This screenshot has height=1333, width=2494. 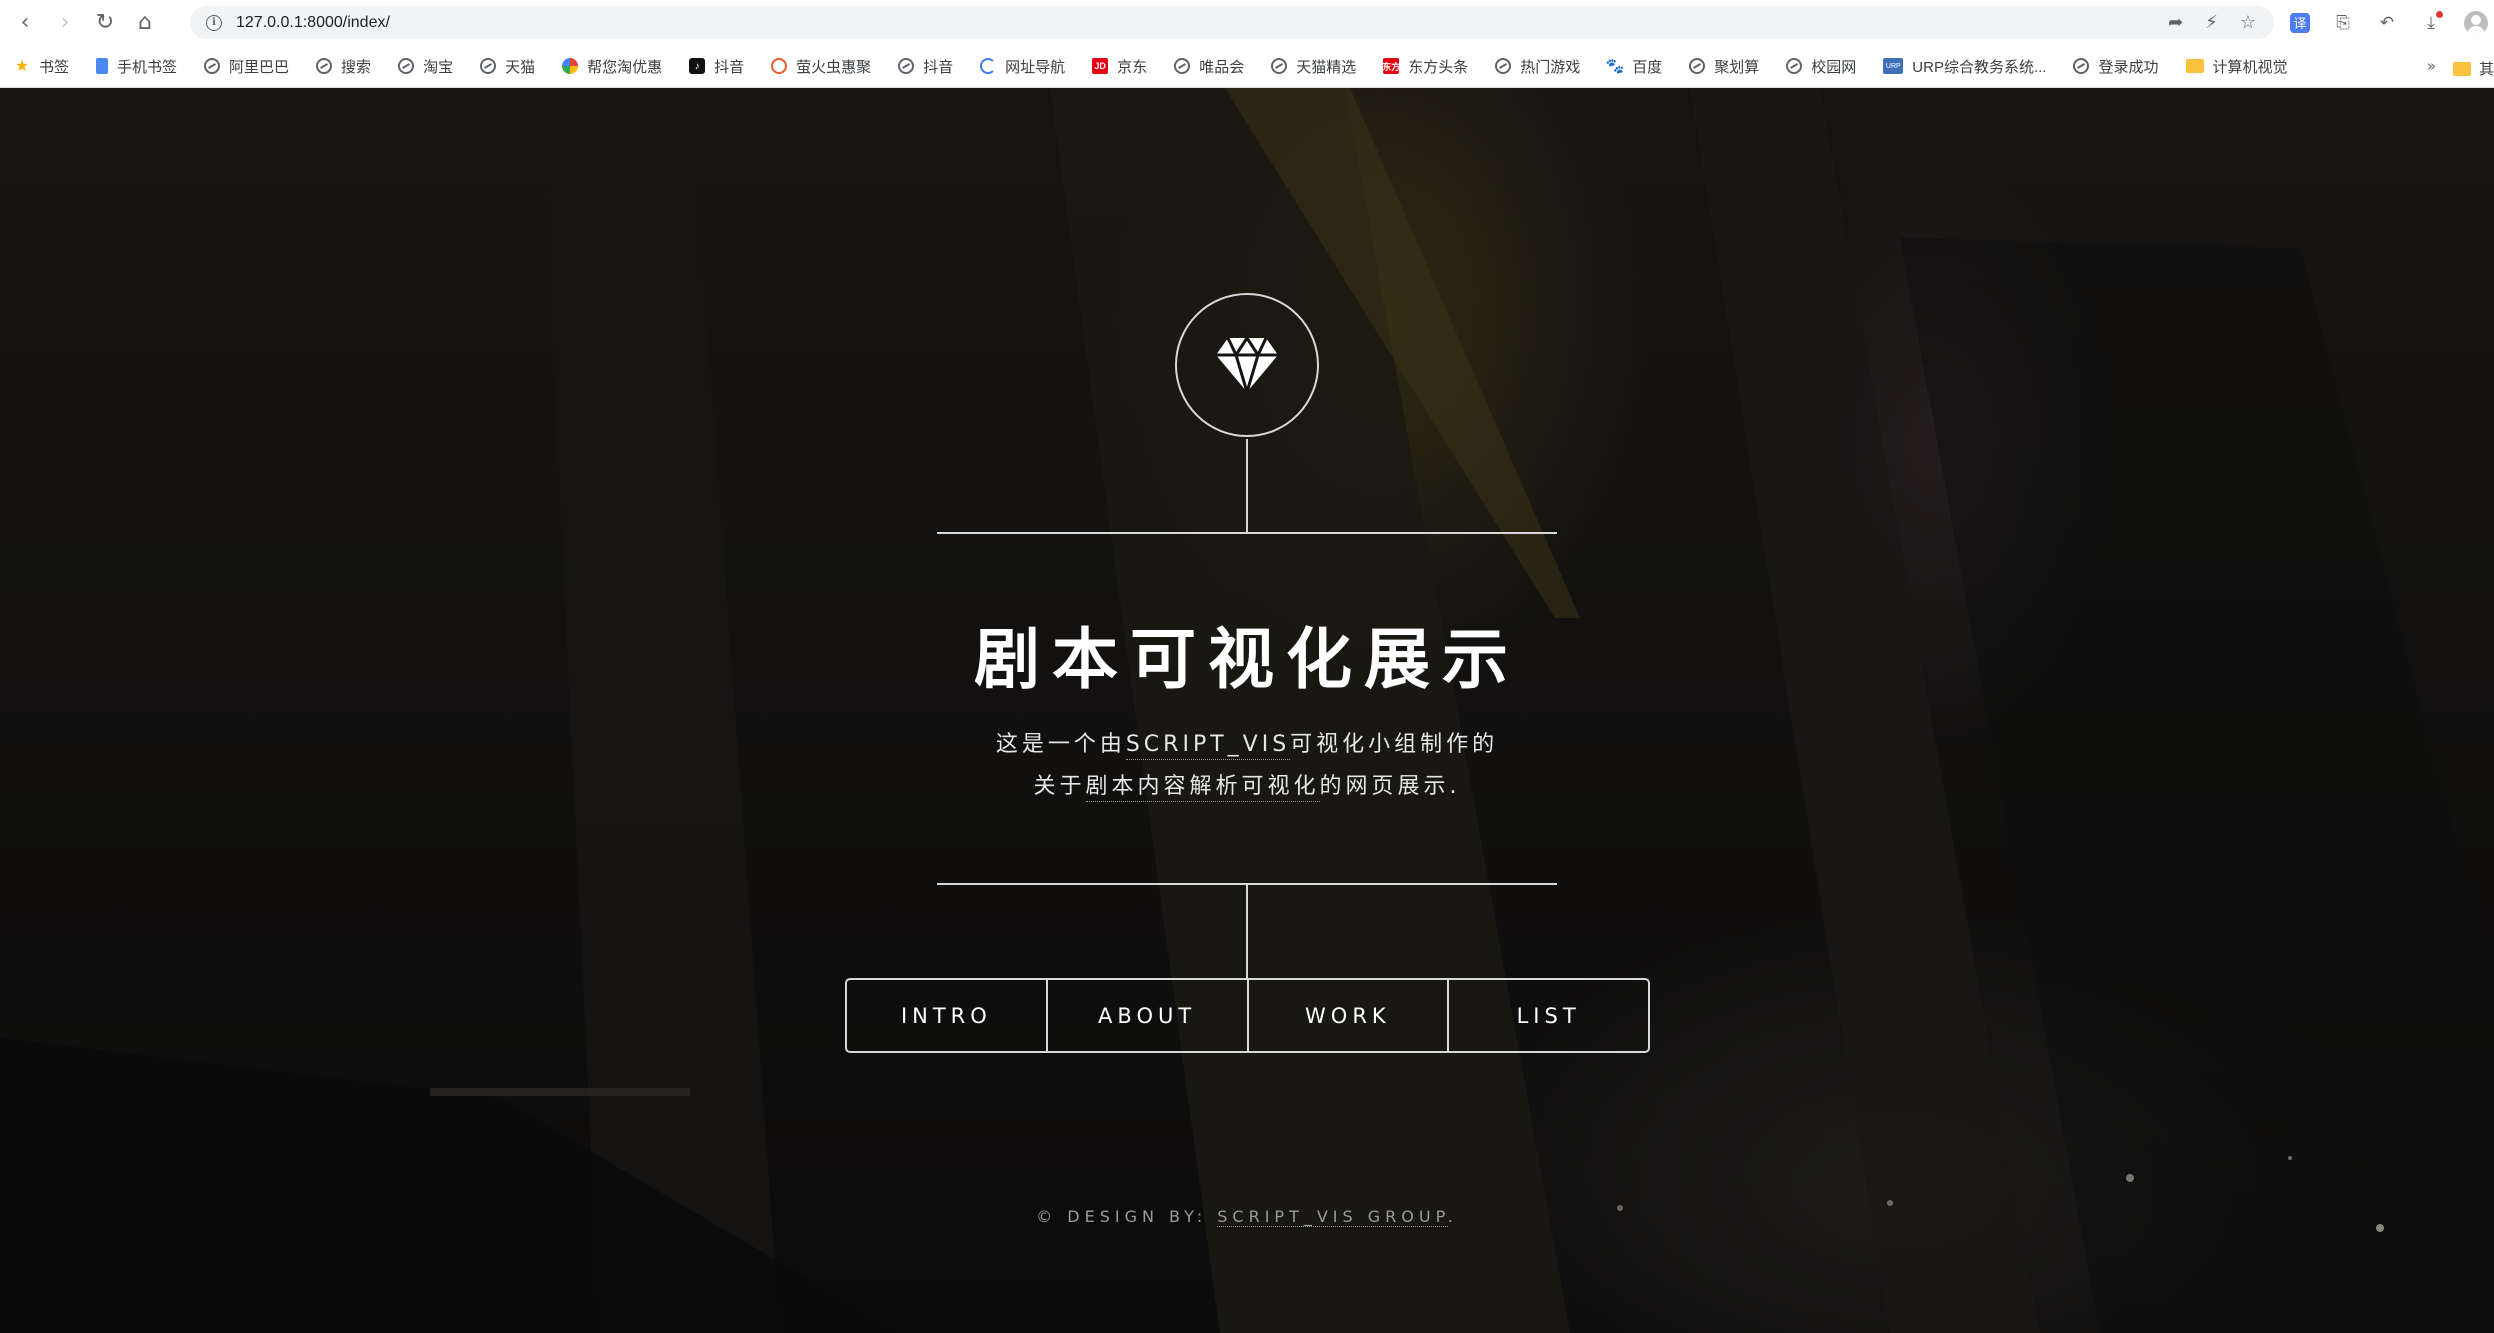 What do you see at coordinates (1060, 744) in the screenshot?
I see `desc-text: 这是一个由` at bounding box center [1060, 744].